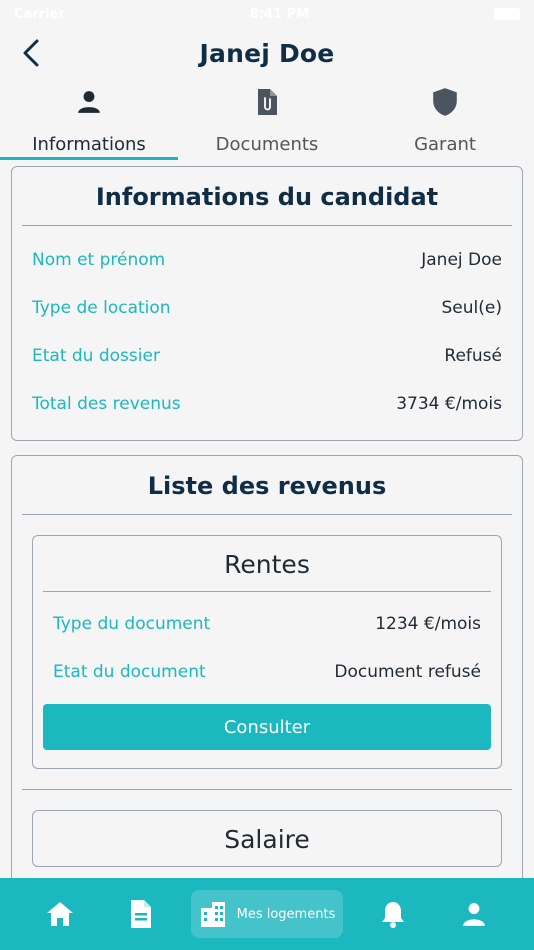 The height and width of the screenshot is (950, 534). Describe the element at coordinates (445, 102) in the screenshot. I see `shield-icon` at that location.